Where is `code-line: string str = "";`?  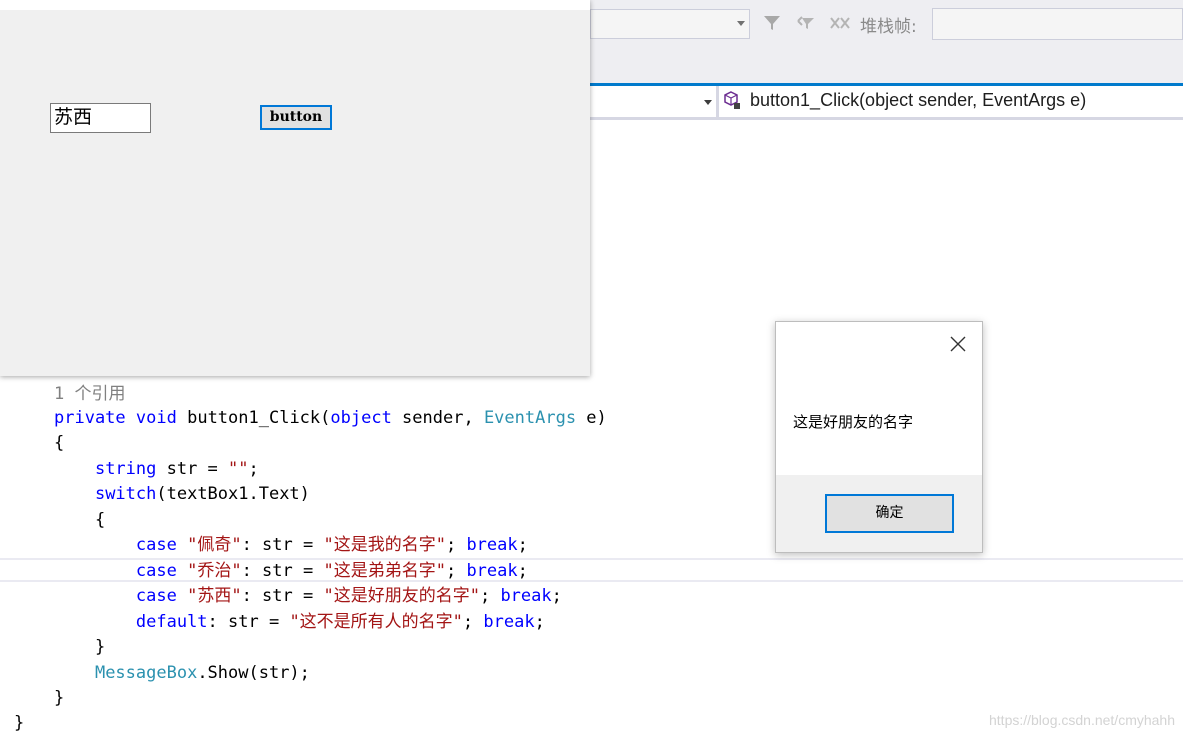
code-line: string str = ""; is located at coordinates (156, 469).